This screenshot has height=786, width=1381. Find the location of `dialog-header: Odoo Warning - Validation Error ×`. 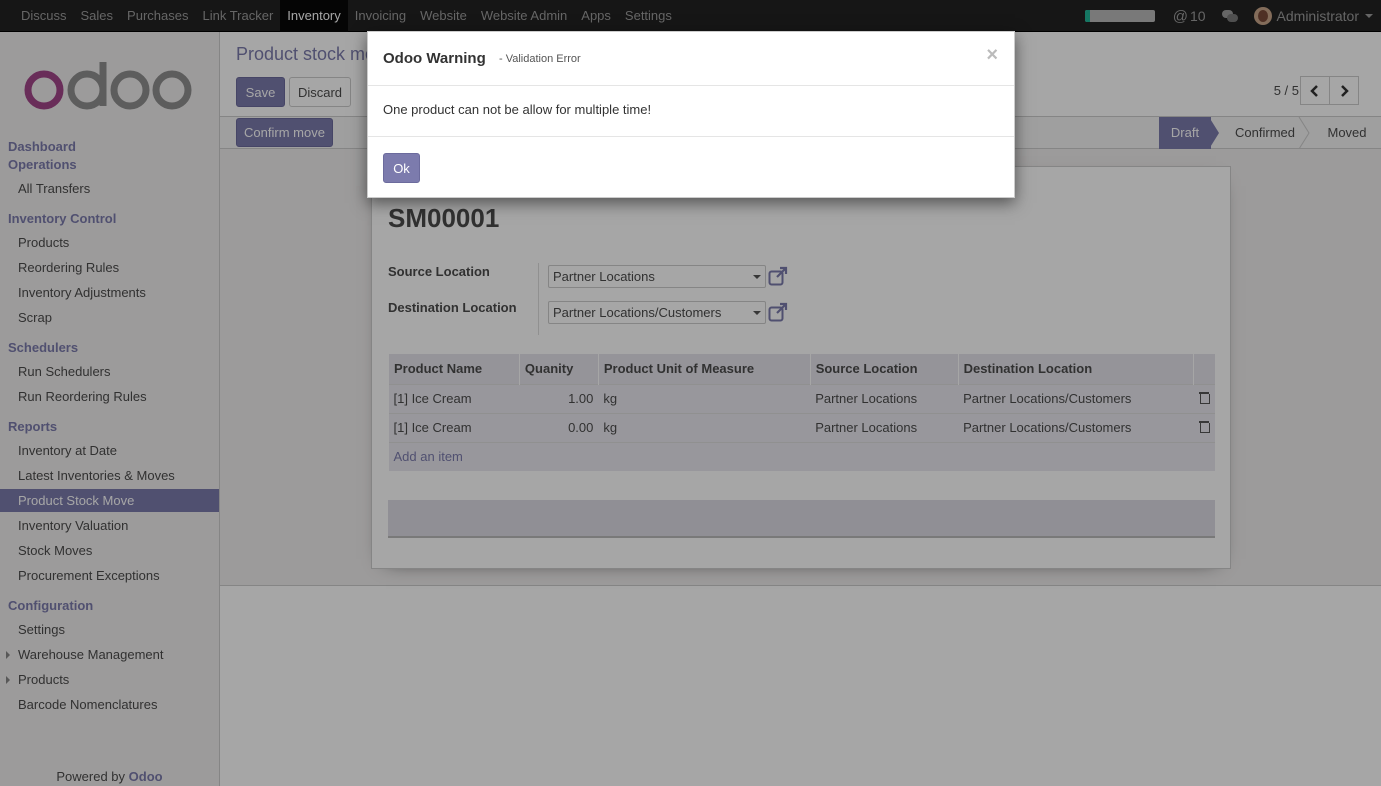

dialog-header: Odoo Warning - Validation Error × is located at coordinates (691, 59).